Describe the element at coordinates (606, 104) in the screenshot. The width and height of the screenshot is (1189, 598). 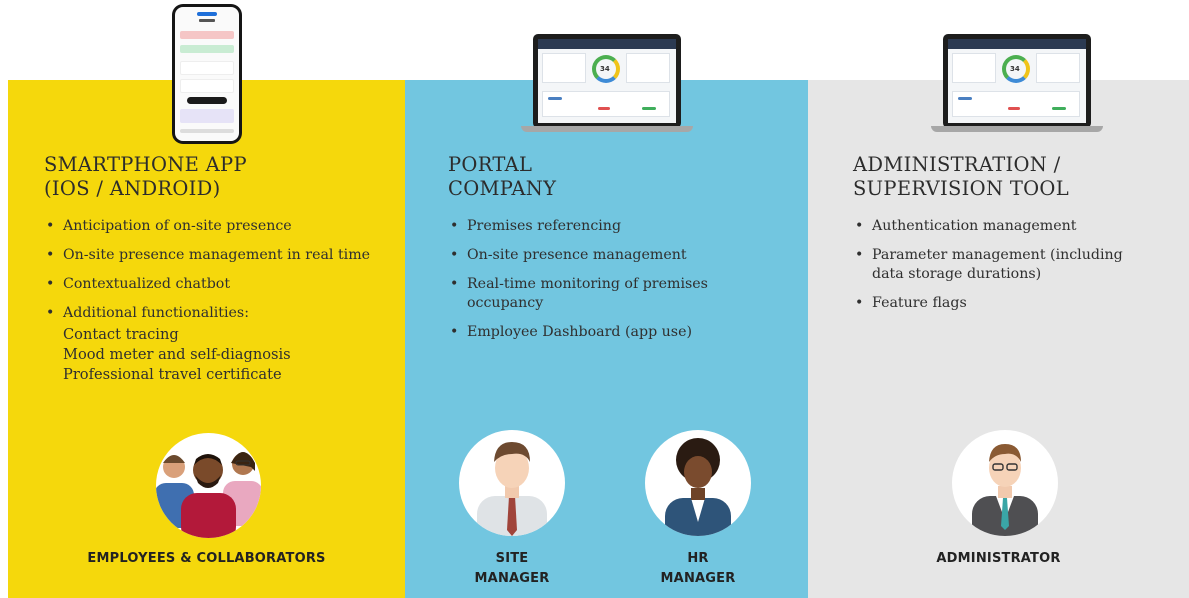
I see `portal-screen-table` at that location.